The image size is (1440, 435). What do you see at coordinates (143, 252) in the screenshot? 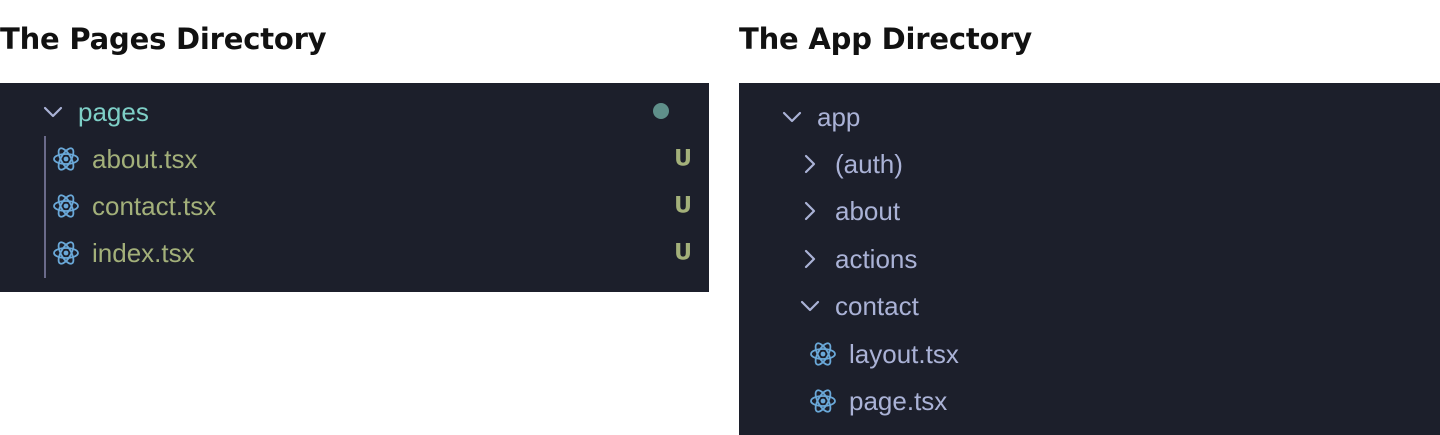
I see `file-label: index.tsx` at bounding box center [143, 252].